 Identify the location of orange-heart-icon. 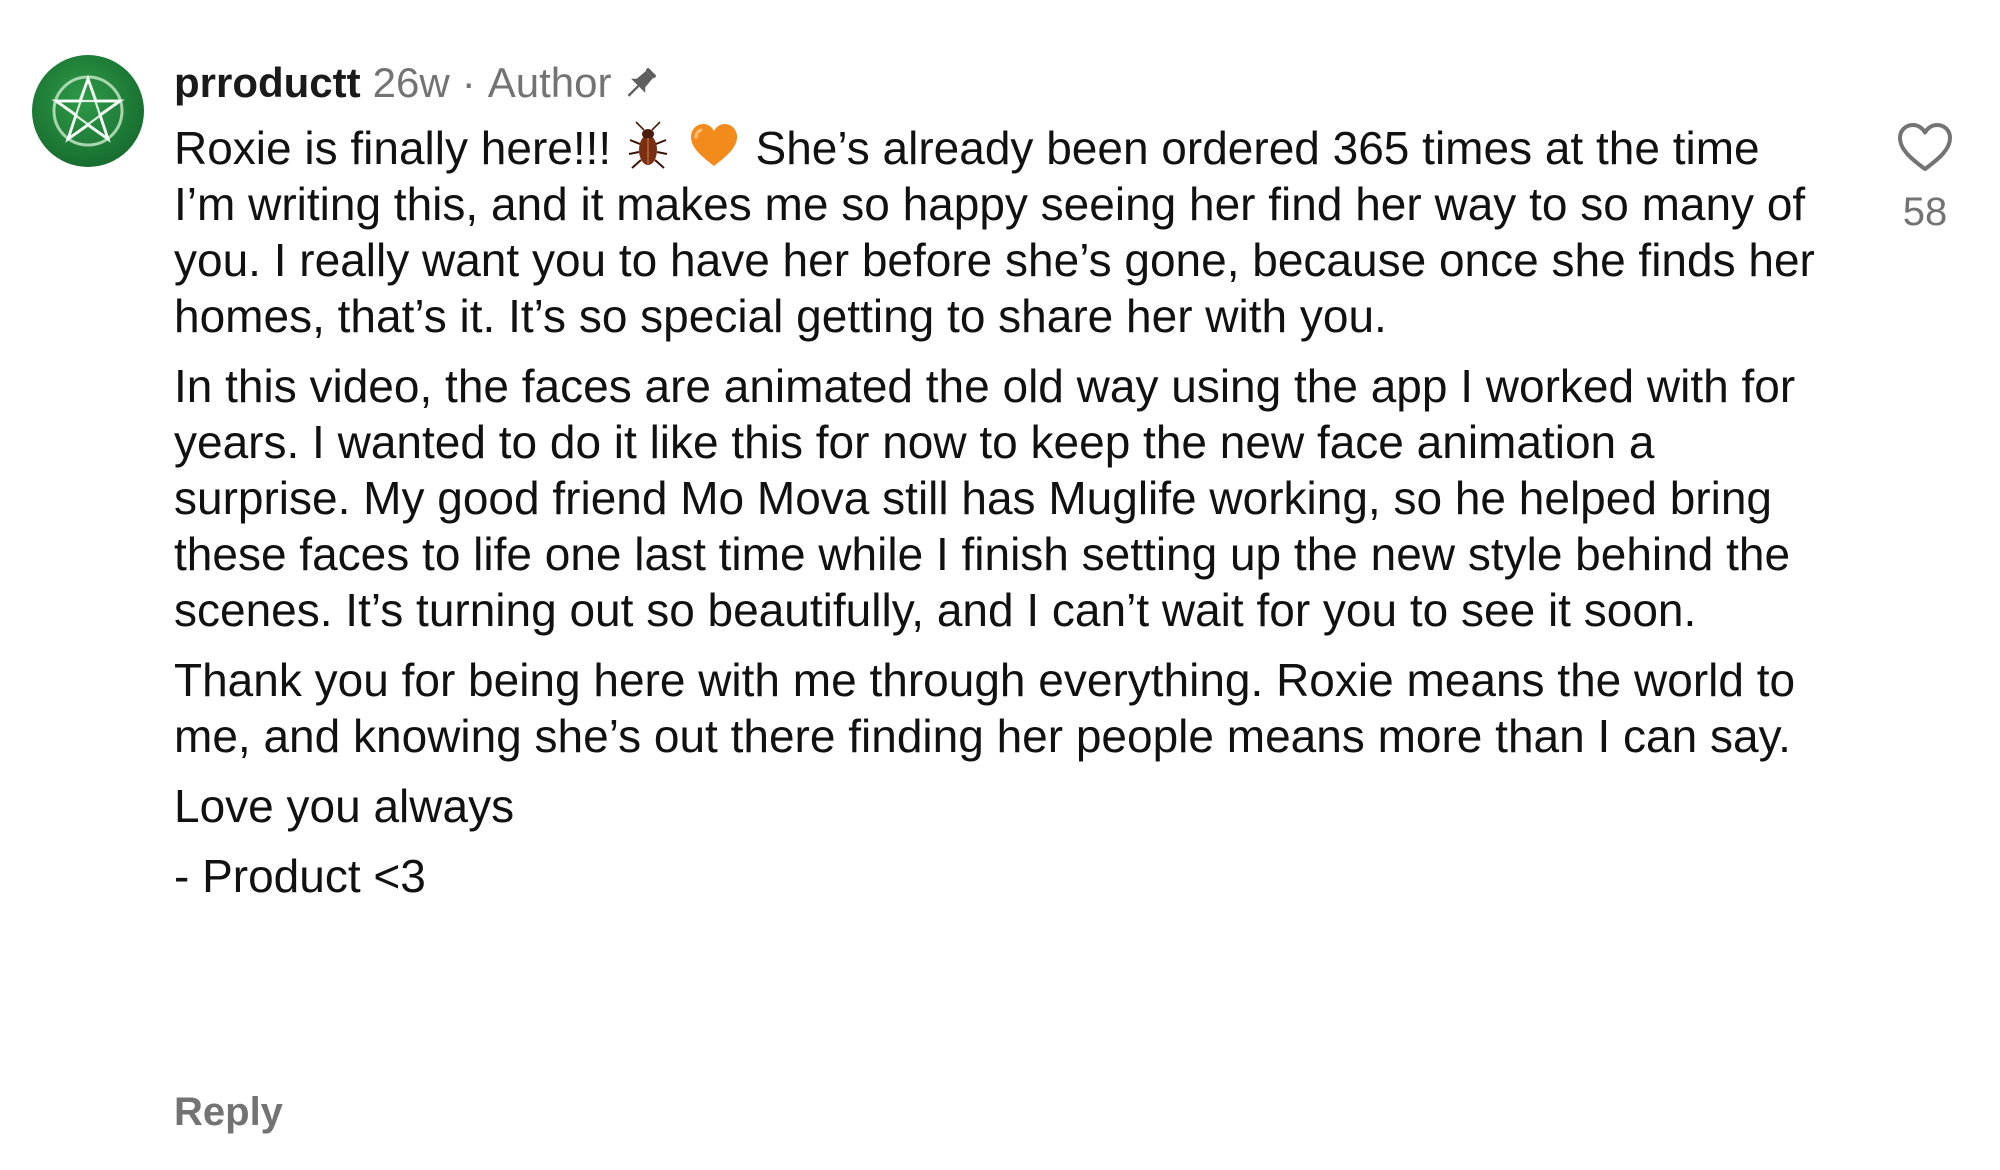
(713, 145).